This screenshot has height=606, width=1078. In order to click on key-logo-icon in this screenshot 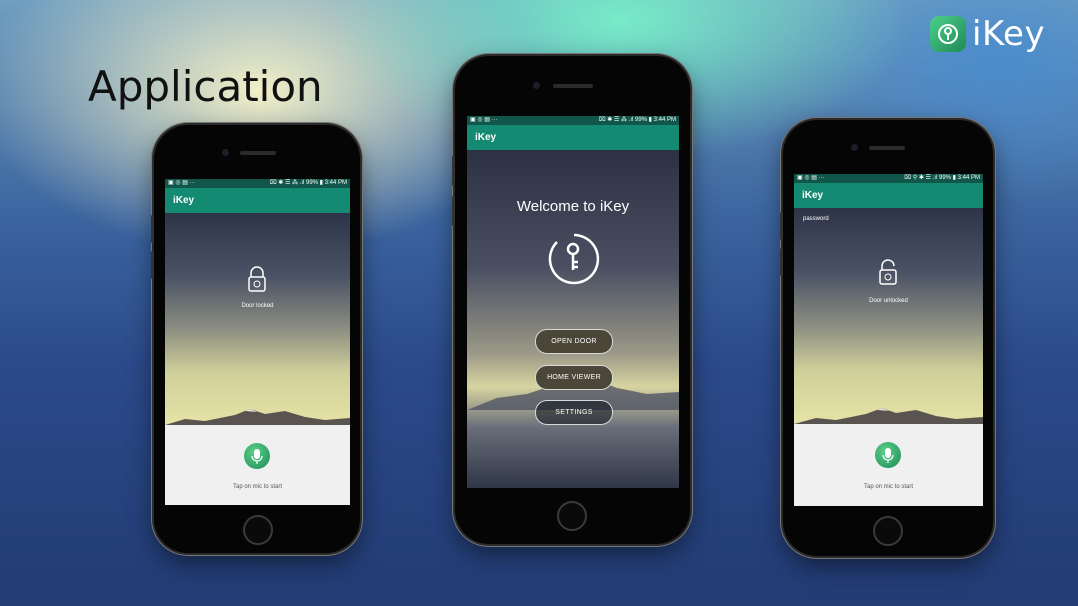, I will do `click(574, 261)`.